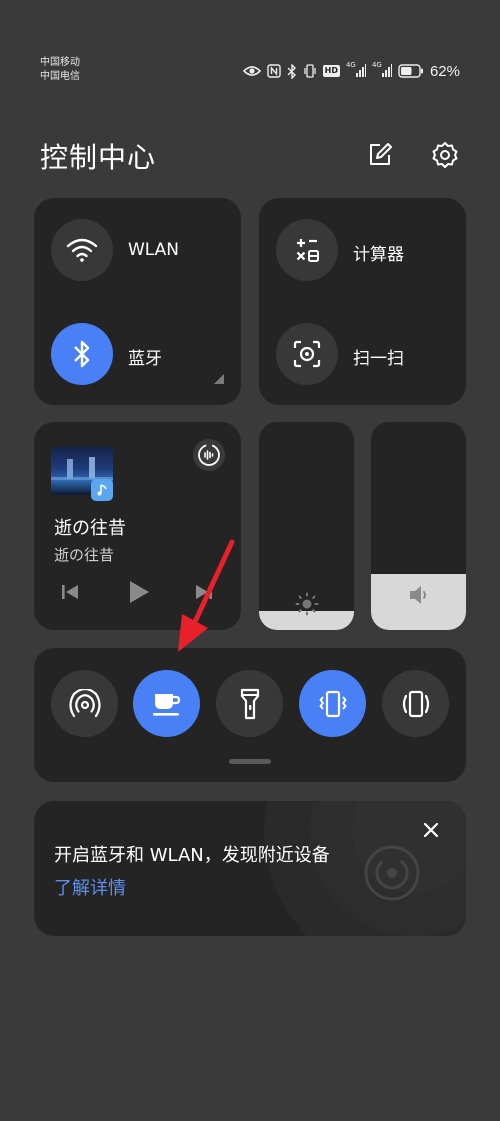 The image size is (500, 1121). I want to click on annotation-arrow, so click(206, 595).